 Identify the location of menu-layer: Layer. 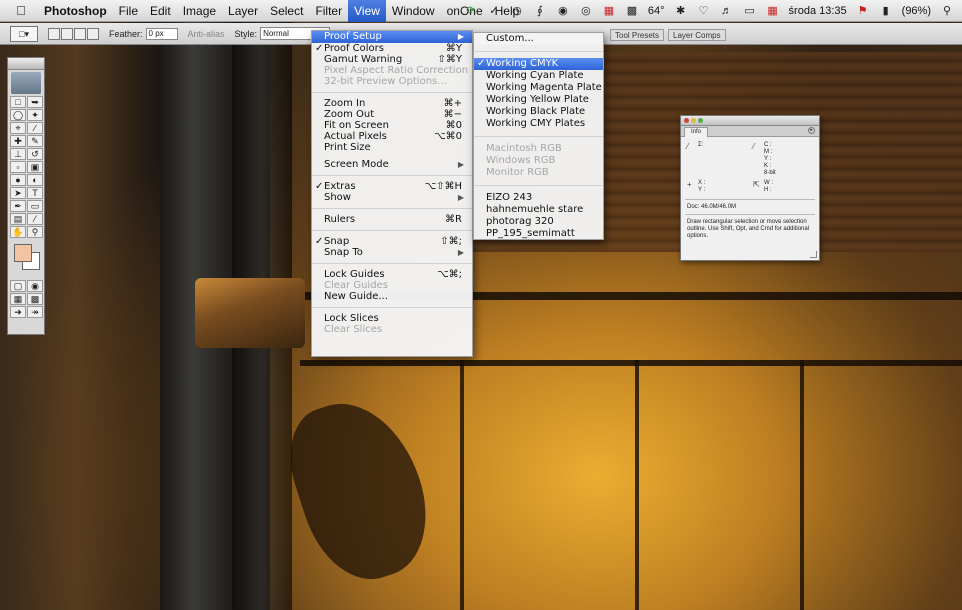
(243, 11).